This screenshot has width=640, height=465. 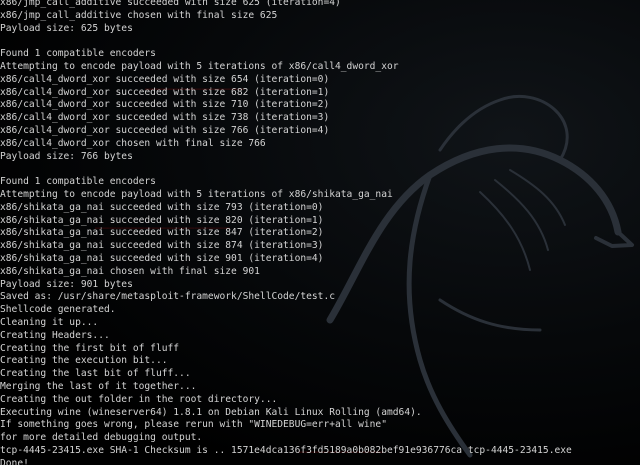 I want to click on terminal-line: Shellcode generated., so click(x=58, y=310).